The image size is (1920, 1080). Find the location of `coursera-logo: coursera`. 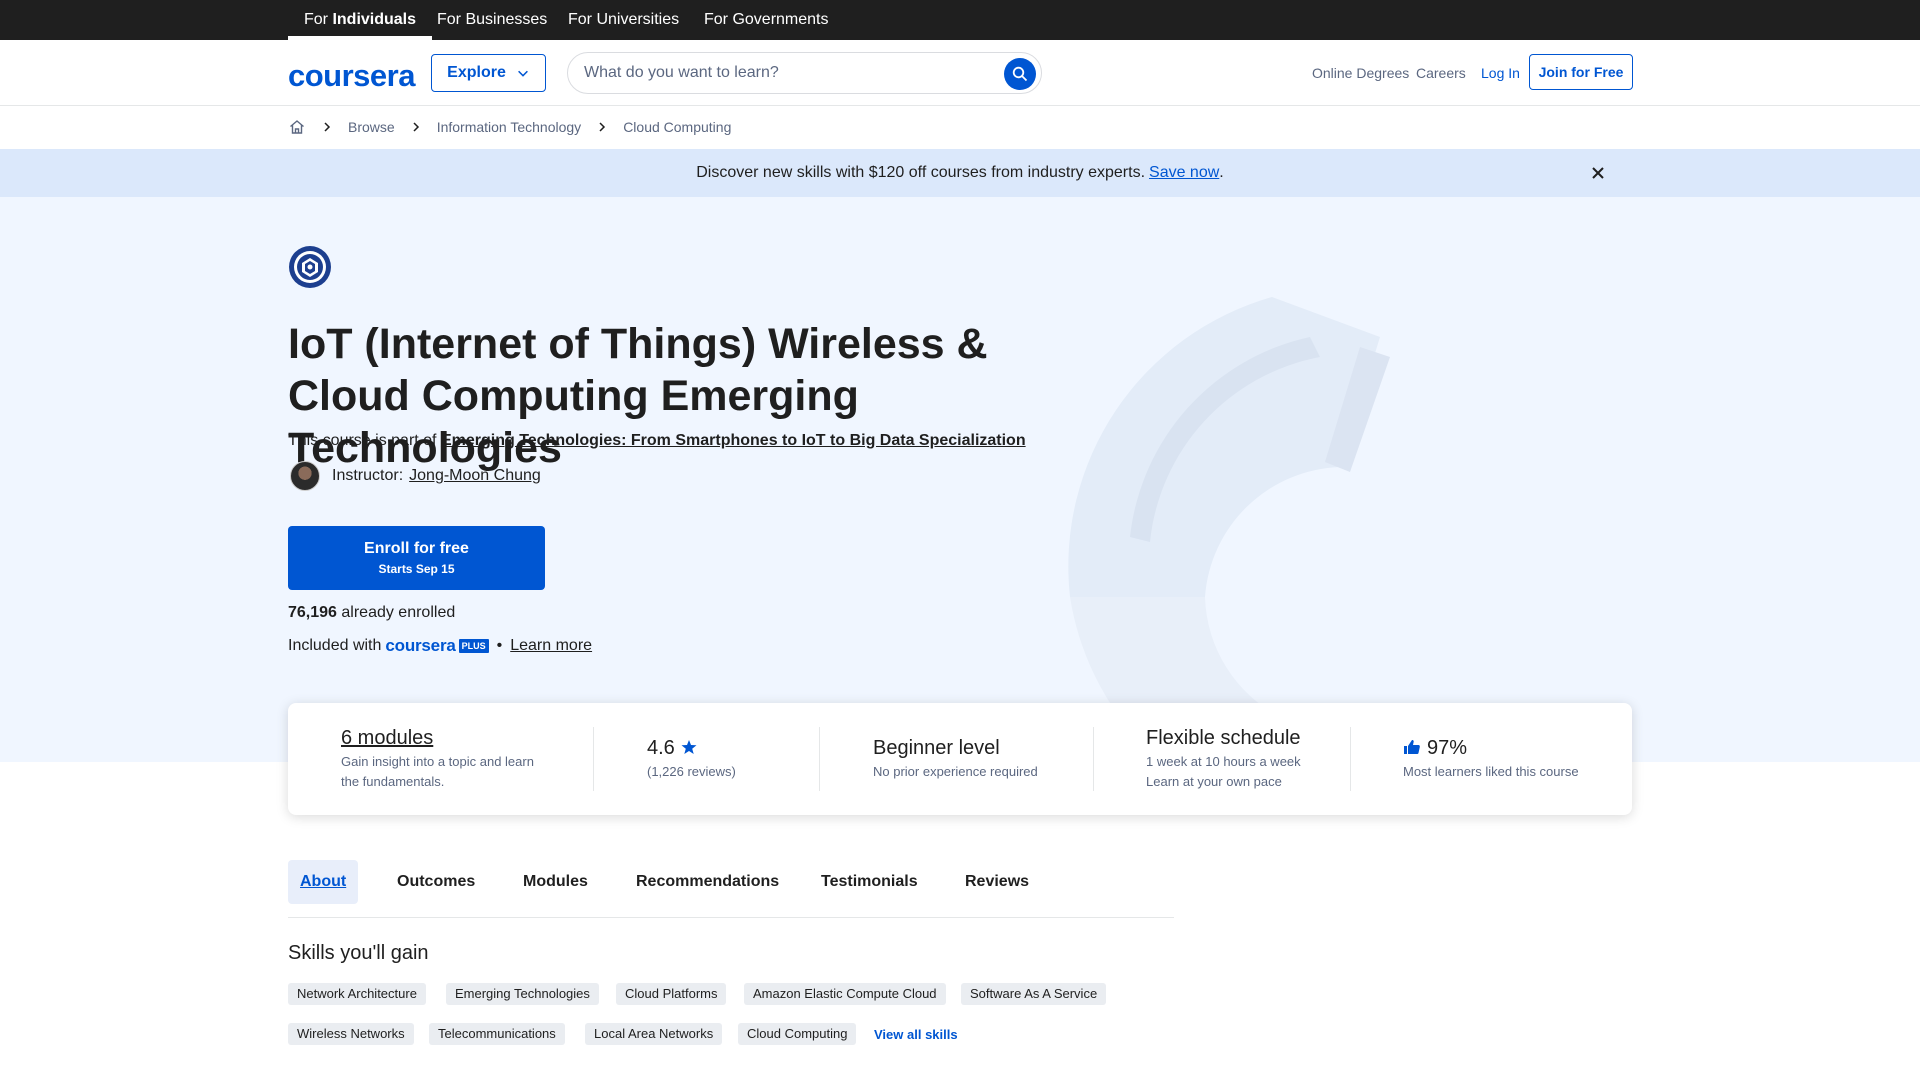

coursera-logo: coursera is located at coordinates (351, 76).